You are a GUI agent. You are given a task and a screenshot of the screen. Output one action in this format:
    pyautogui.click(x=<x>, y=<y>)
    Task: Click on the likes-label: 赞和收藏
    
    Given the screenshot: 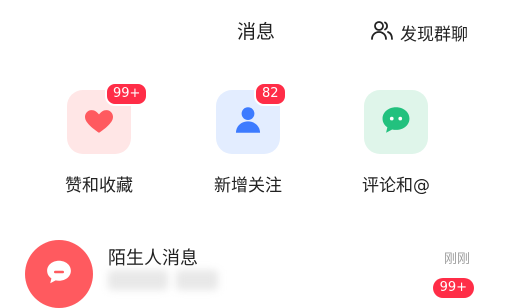 What is the action you would take?
    pyautogui.click(x=99, y=186)
    